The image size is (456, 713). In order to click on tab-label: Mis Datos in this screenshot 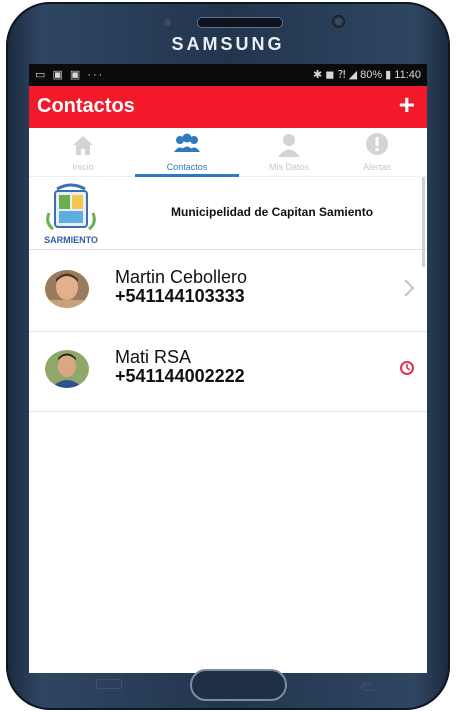, I will do `click(288, 167)`.